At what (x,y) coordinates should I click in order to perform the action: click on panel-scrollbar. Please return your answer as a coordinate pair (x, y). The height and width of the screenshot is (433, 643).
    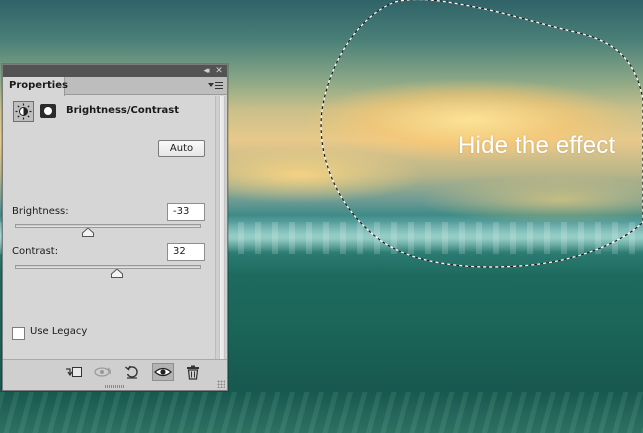
    Looking at the image, I should click on (221, 227).